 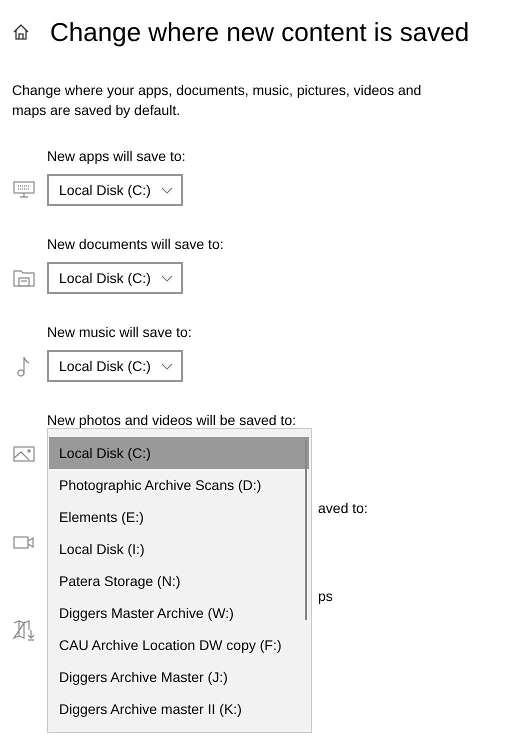 I want to click on home-icon, so click(x=21, y=32).